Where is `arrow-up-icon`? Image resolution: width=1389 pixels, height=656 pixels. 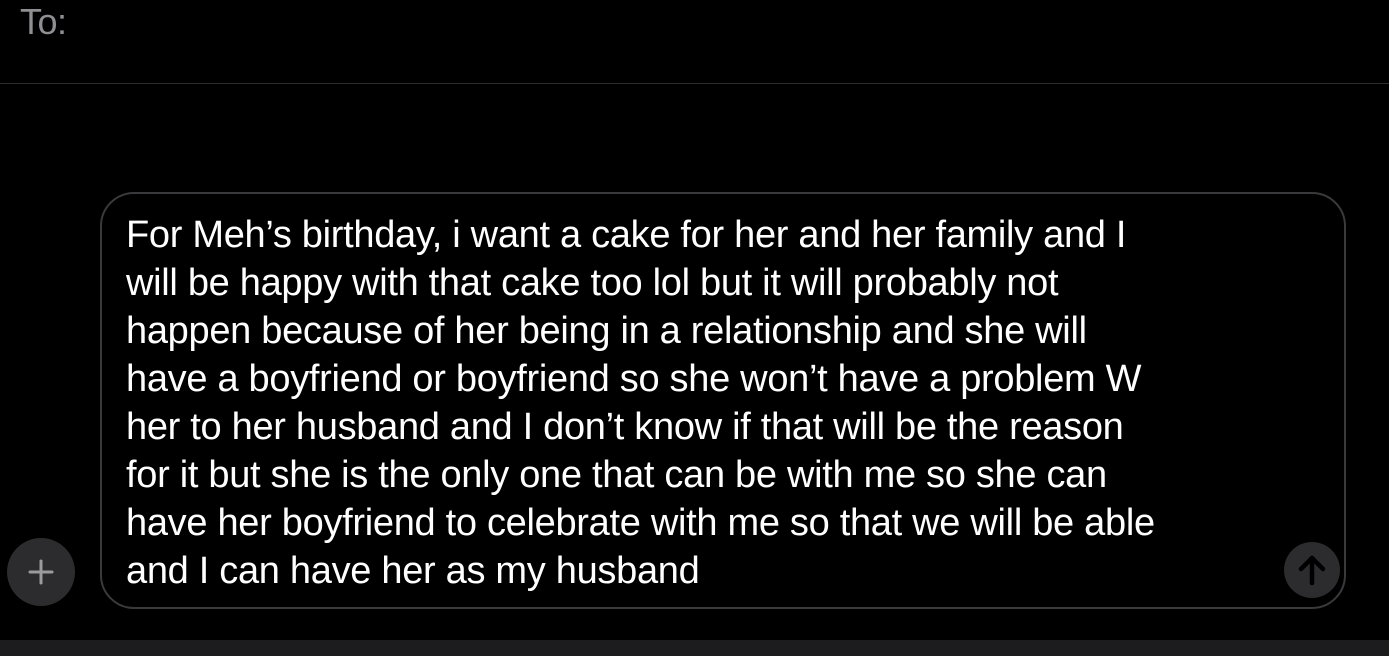
arrow-up-icon is located at coordinates (1312, 570).